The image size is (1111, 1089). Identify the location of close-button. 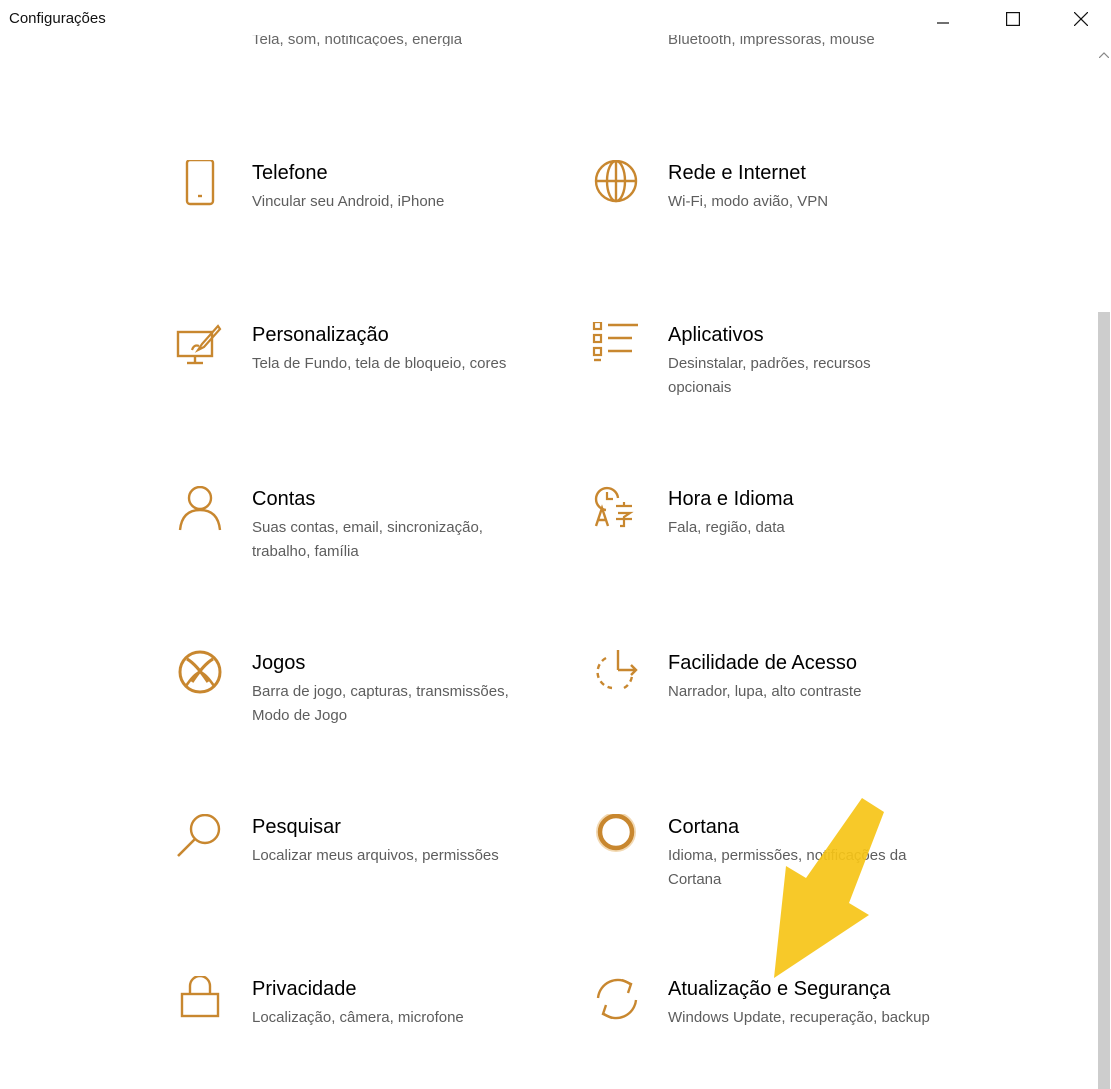
(1081, 19).